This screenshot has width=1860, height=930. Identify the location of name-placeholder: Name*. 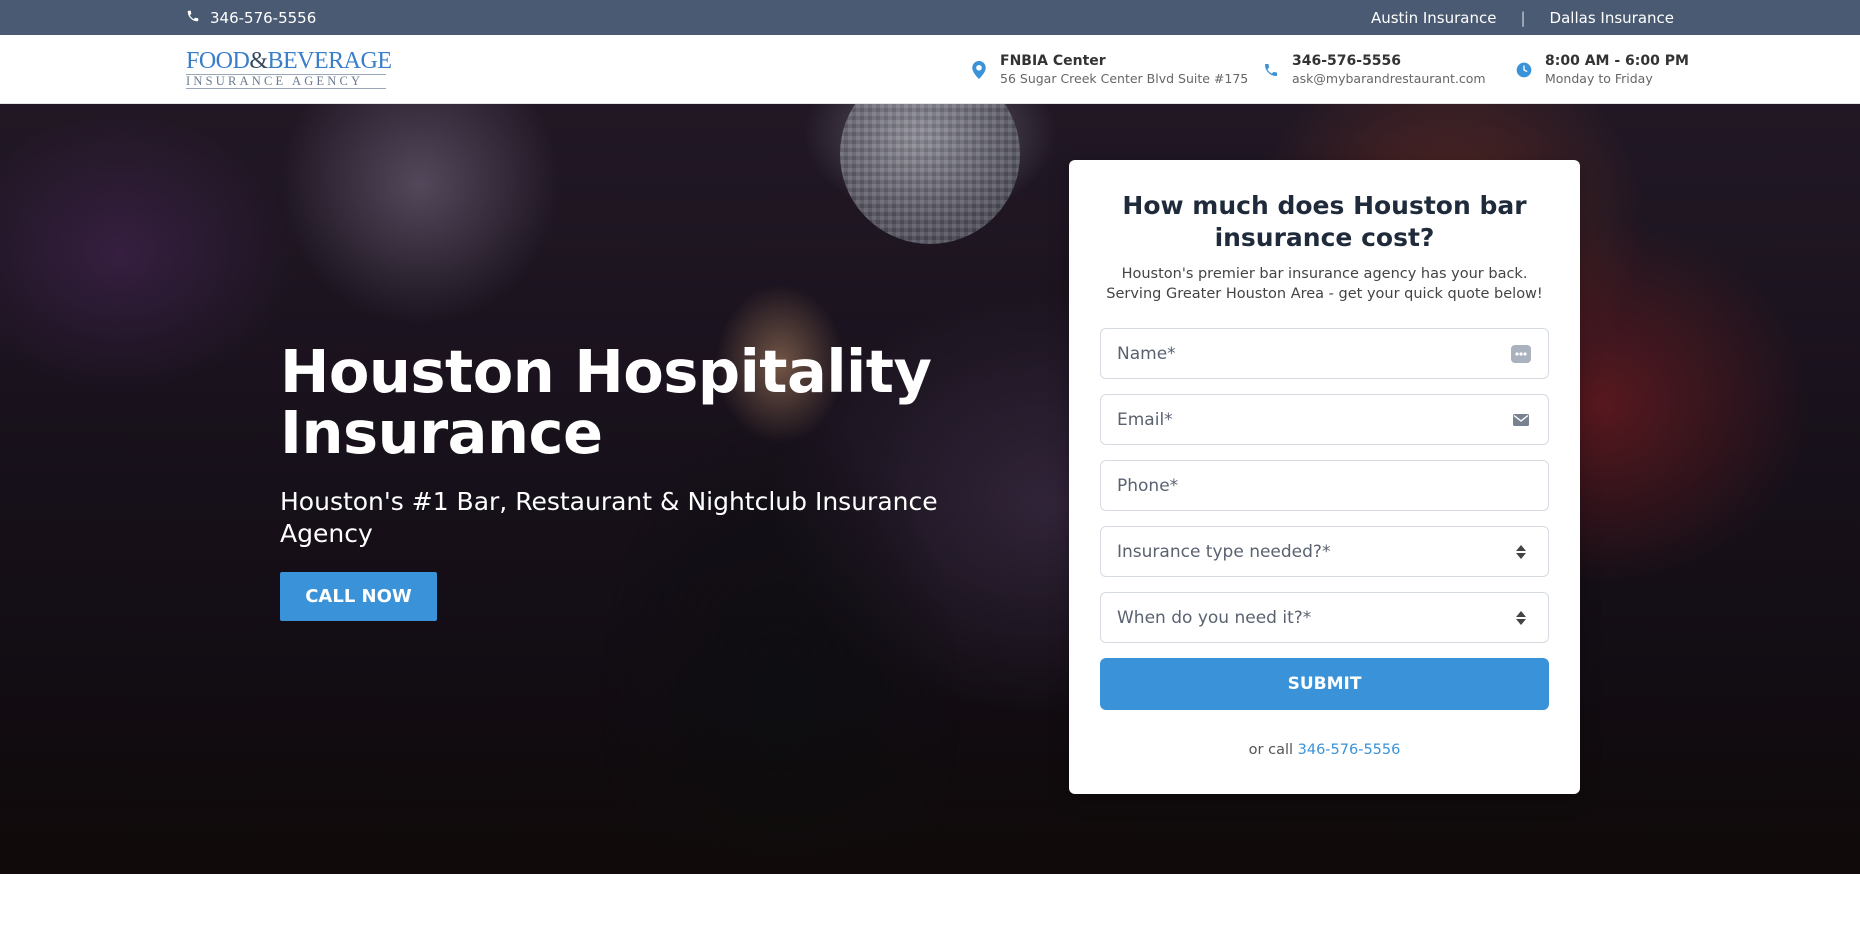
(1313, 354).